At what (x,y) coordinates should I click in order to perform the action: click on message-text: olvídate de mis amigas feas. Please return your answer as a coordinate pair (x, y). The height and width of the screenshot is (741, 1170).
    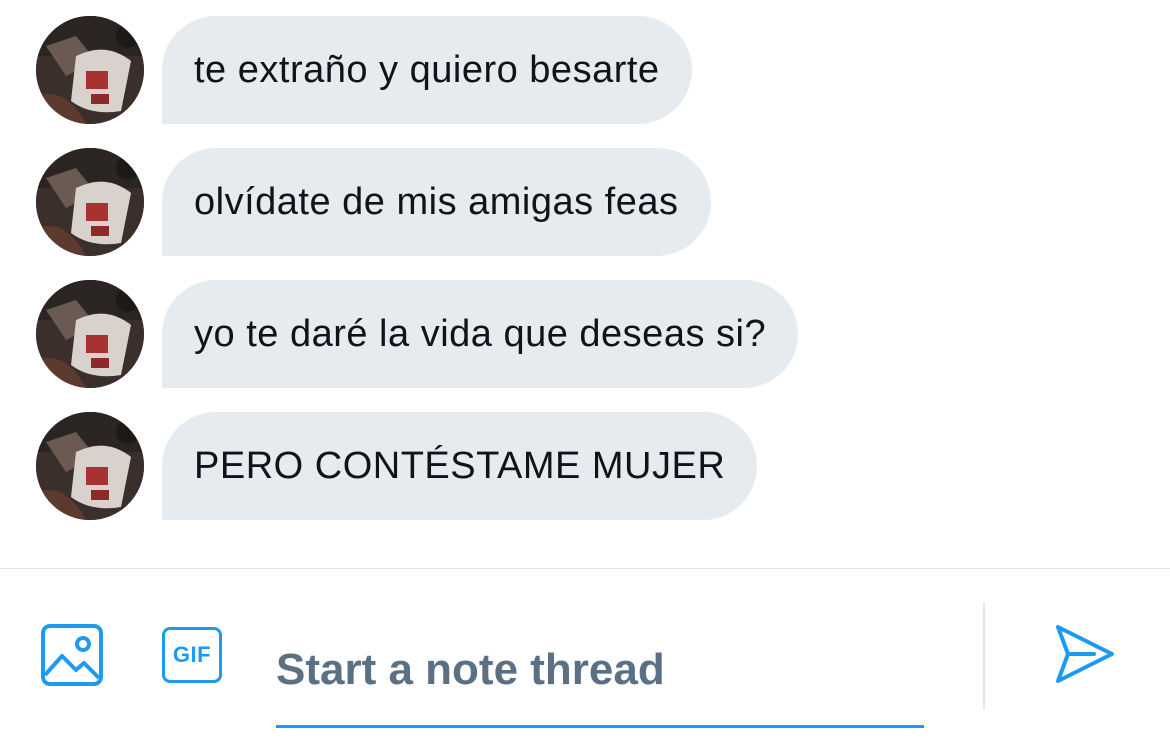
    Looking at the image, I should click on (436, 201).